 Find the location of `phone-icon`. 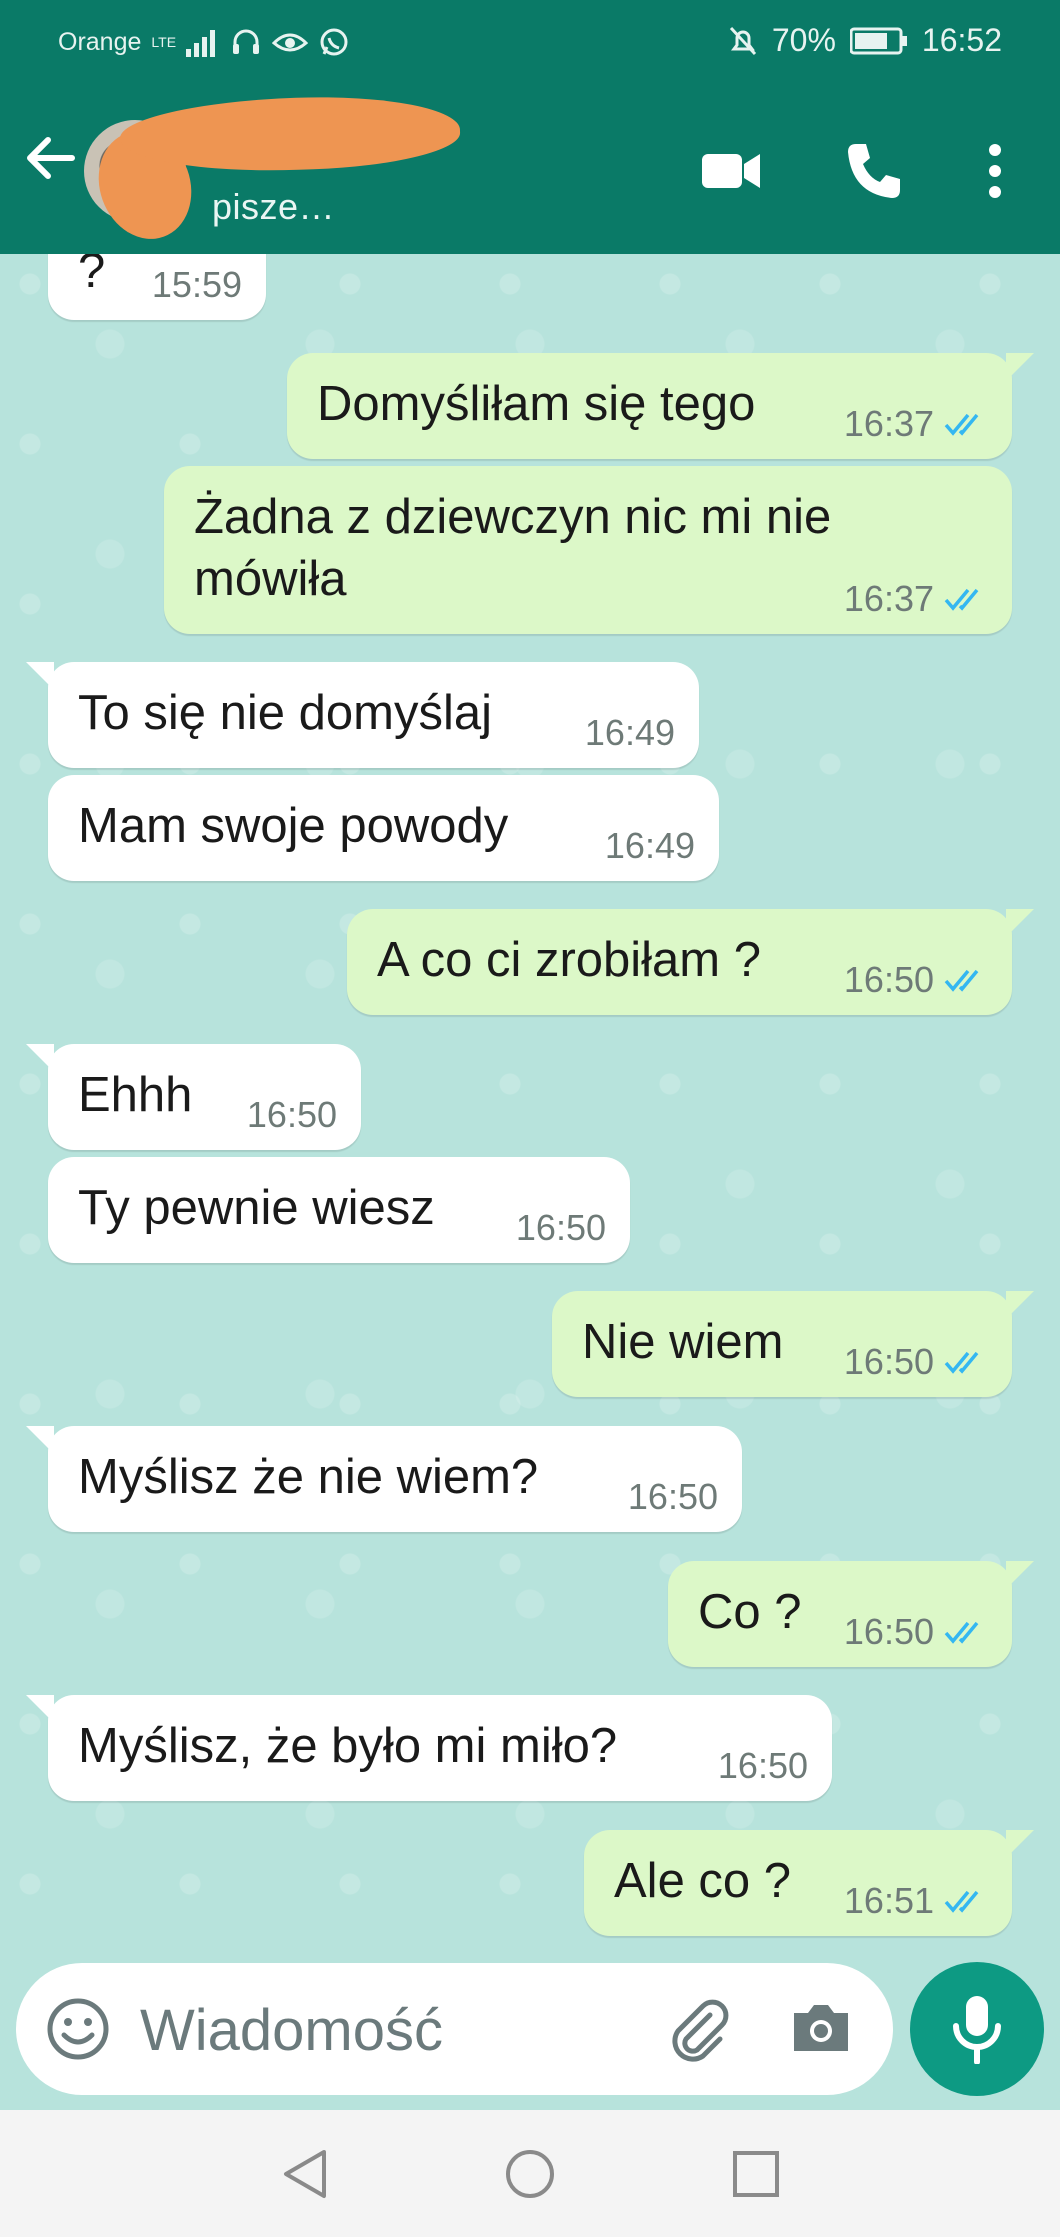

phone-icon is located at coordinates (873, 171).